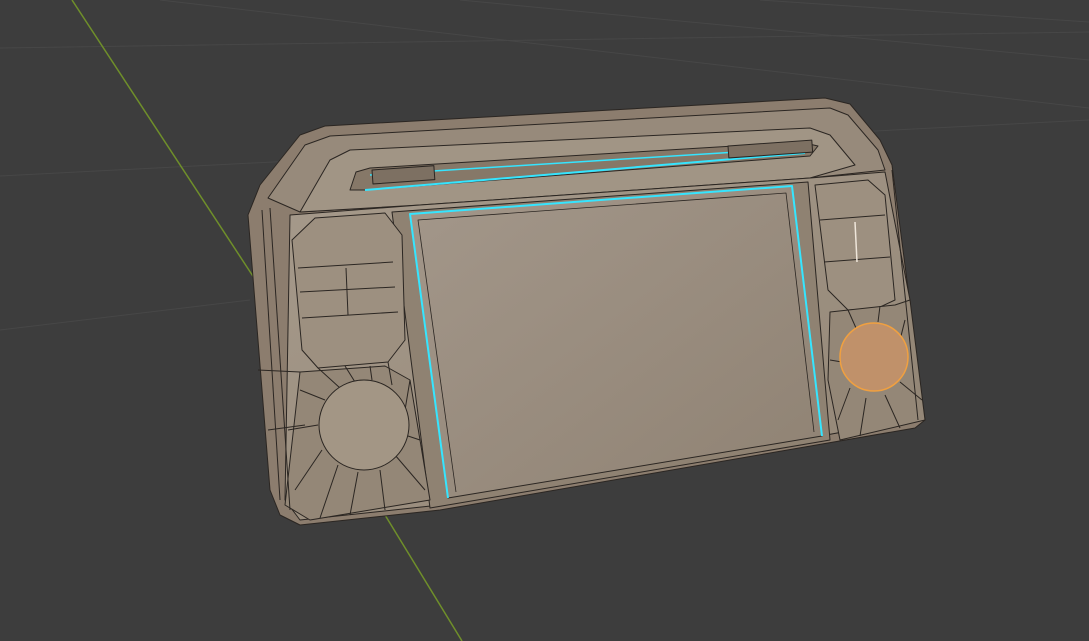  What do you see at coordinates (364, 425) in the screenshot?
I see `left-joystick` at bounding box center [364, 425].